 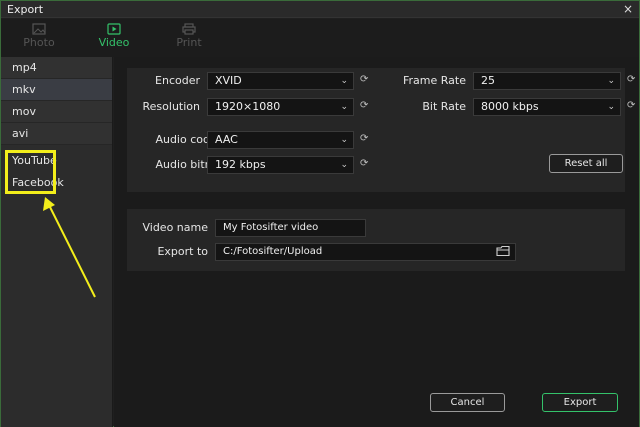 What do you see at coordinates (280, 140) in the screenshot?
I see `audio-coding-select: AAC ⌄` at bounding box center [280, 140].